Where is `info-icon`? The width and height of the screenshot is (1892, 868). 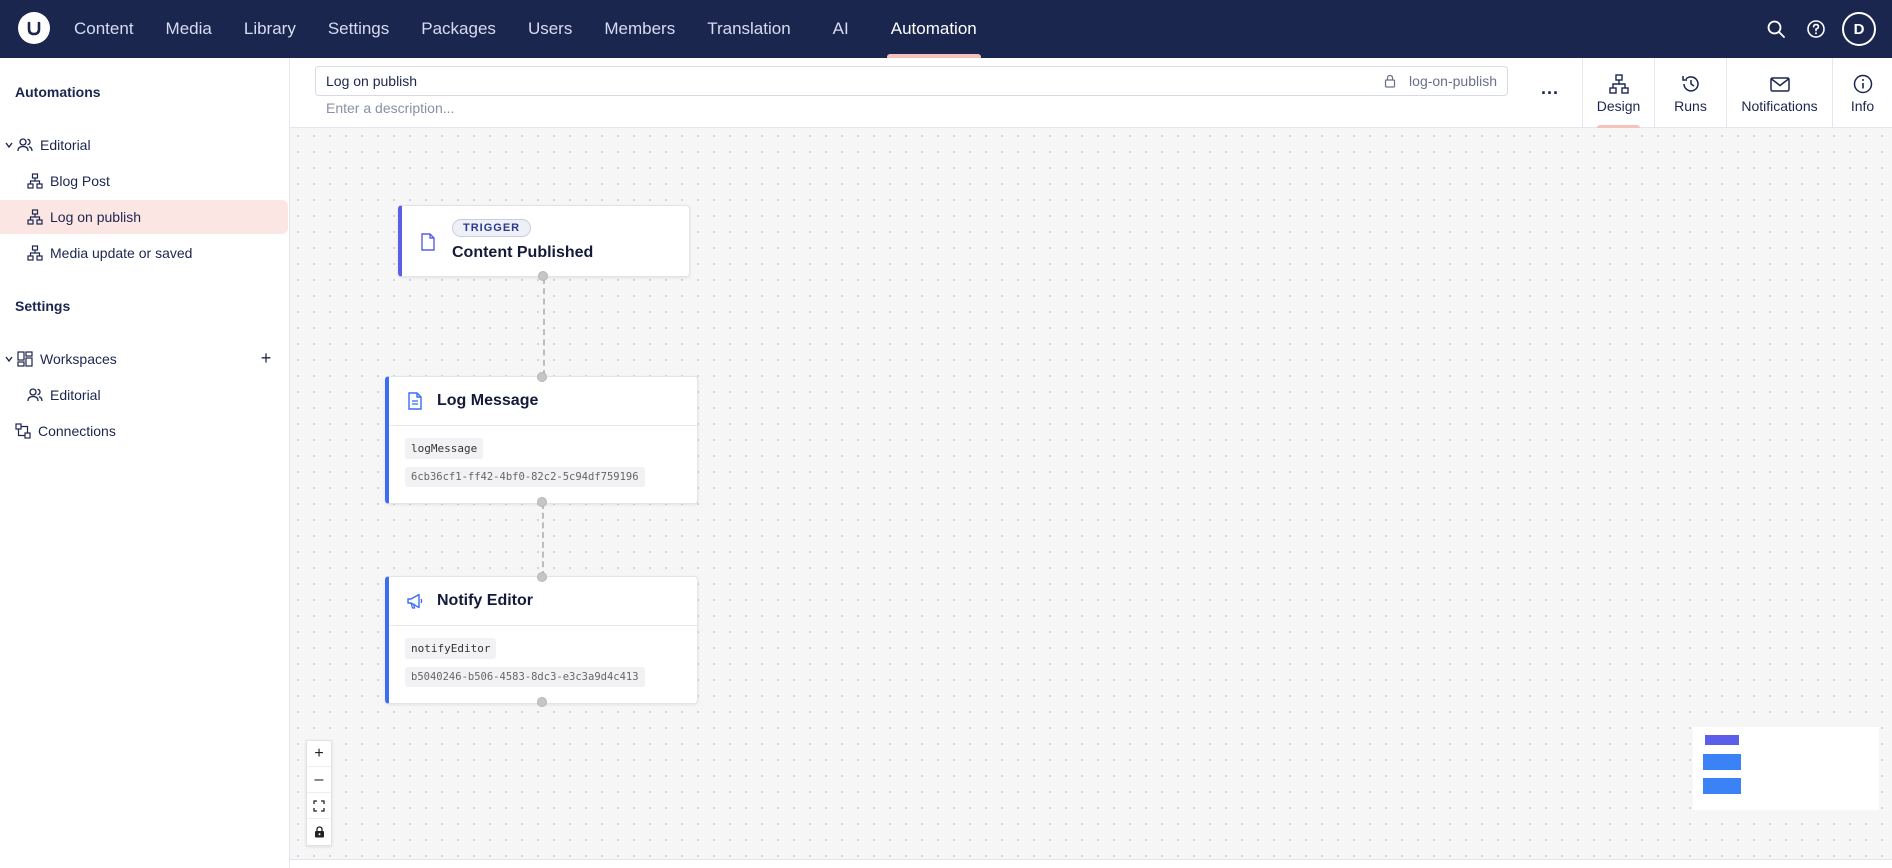
info-icon is located at coordinates (1863, 84).